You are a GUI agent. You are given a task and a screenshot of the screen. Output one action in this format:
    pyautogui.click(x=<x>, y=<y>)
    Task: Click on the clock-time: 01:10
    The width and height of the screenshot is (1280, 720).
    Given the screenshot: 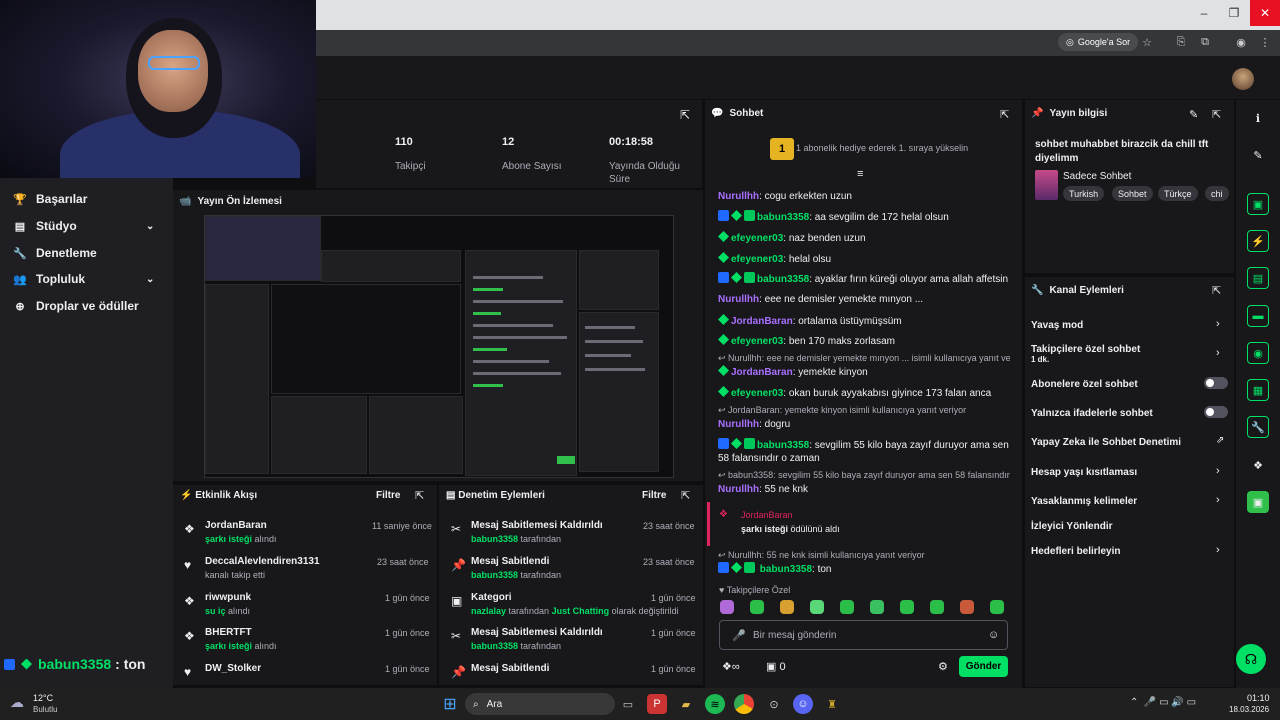 What is the action you would take?
    pyautogui.click(x=1258, y=698)
    